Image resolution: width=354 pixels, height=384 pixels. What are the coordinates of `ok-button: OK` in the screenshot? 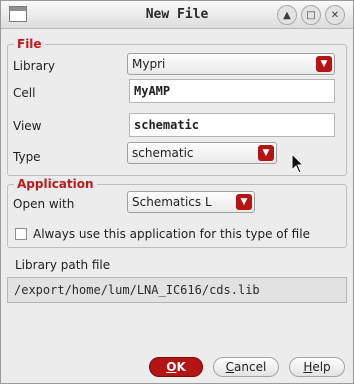 It's located at (176, 367).